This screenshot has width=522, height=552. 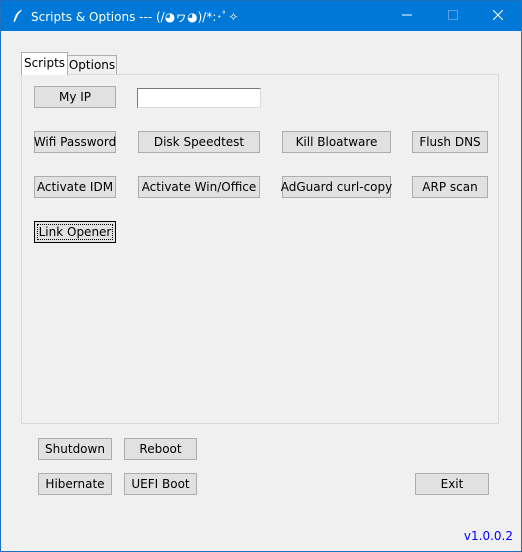 I want to click on link-opener-button: Link Opener, so click(x=75, y=232).